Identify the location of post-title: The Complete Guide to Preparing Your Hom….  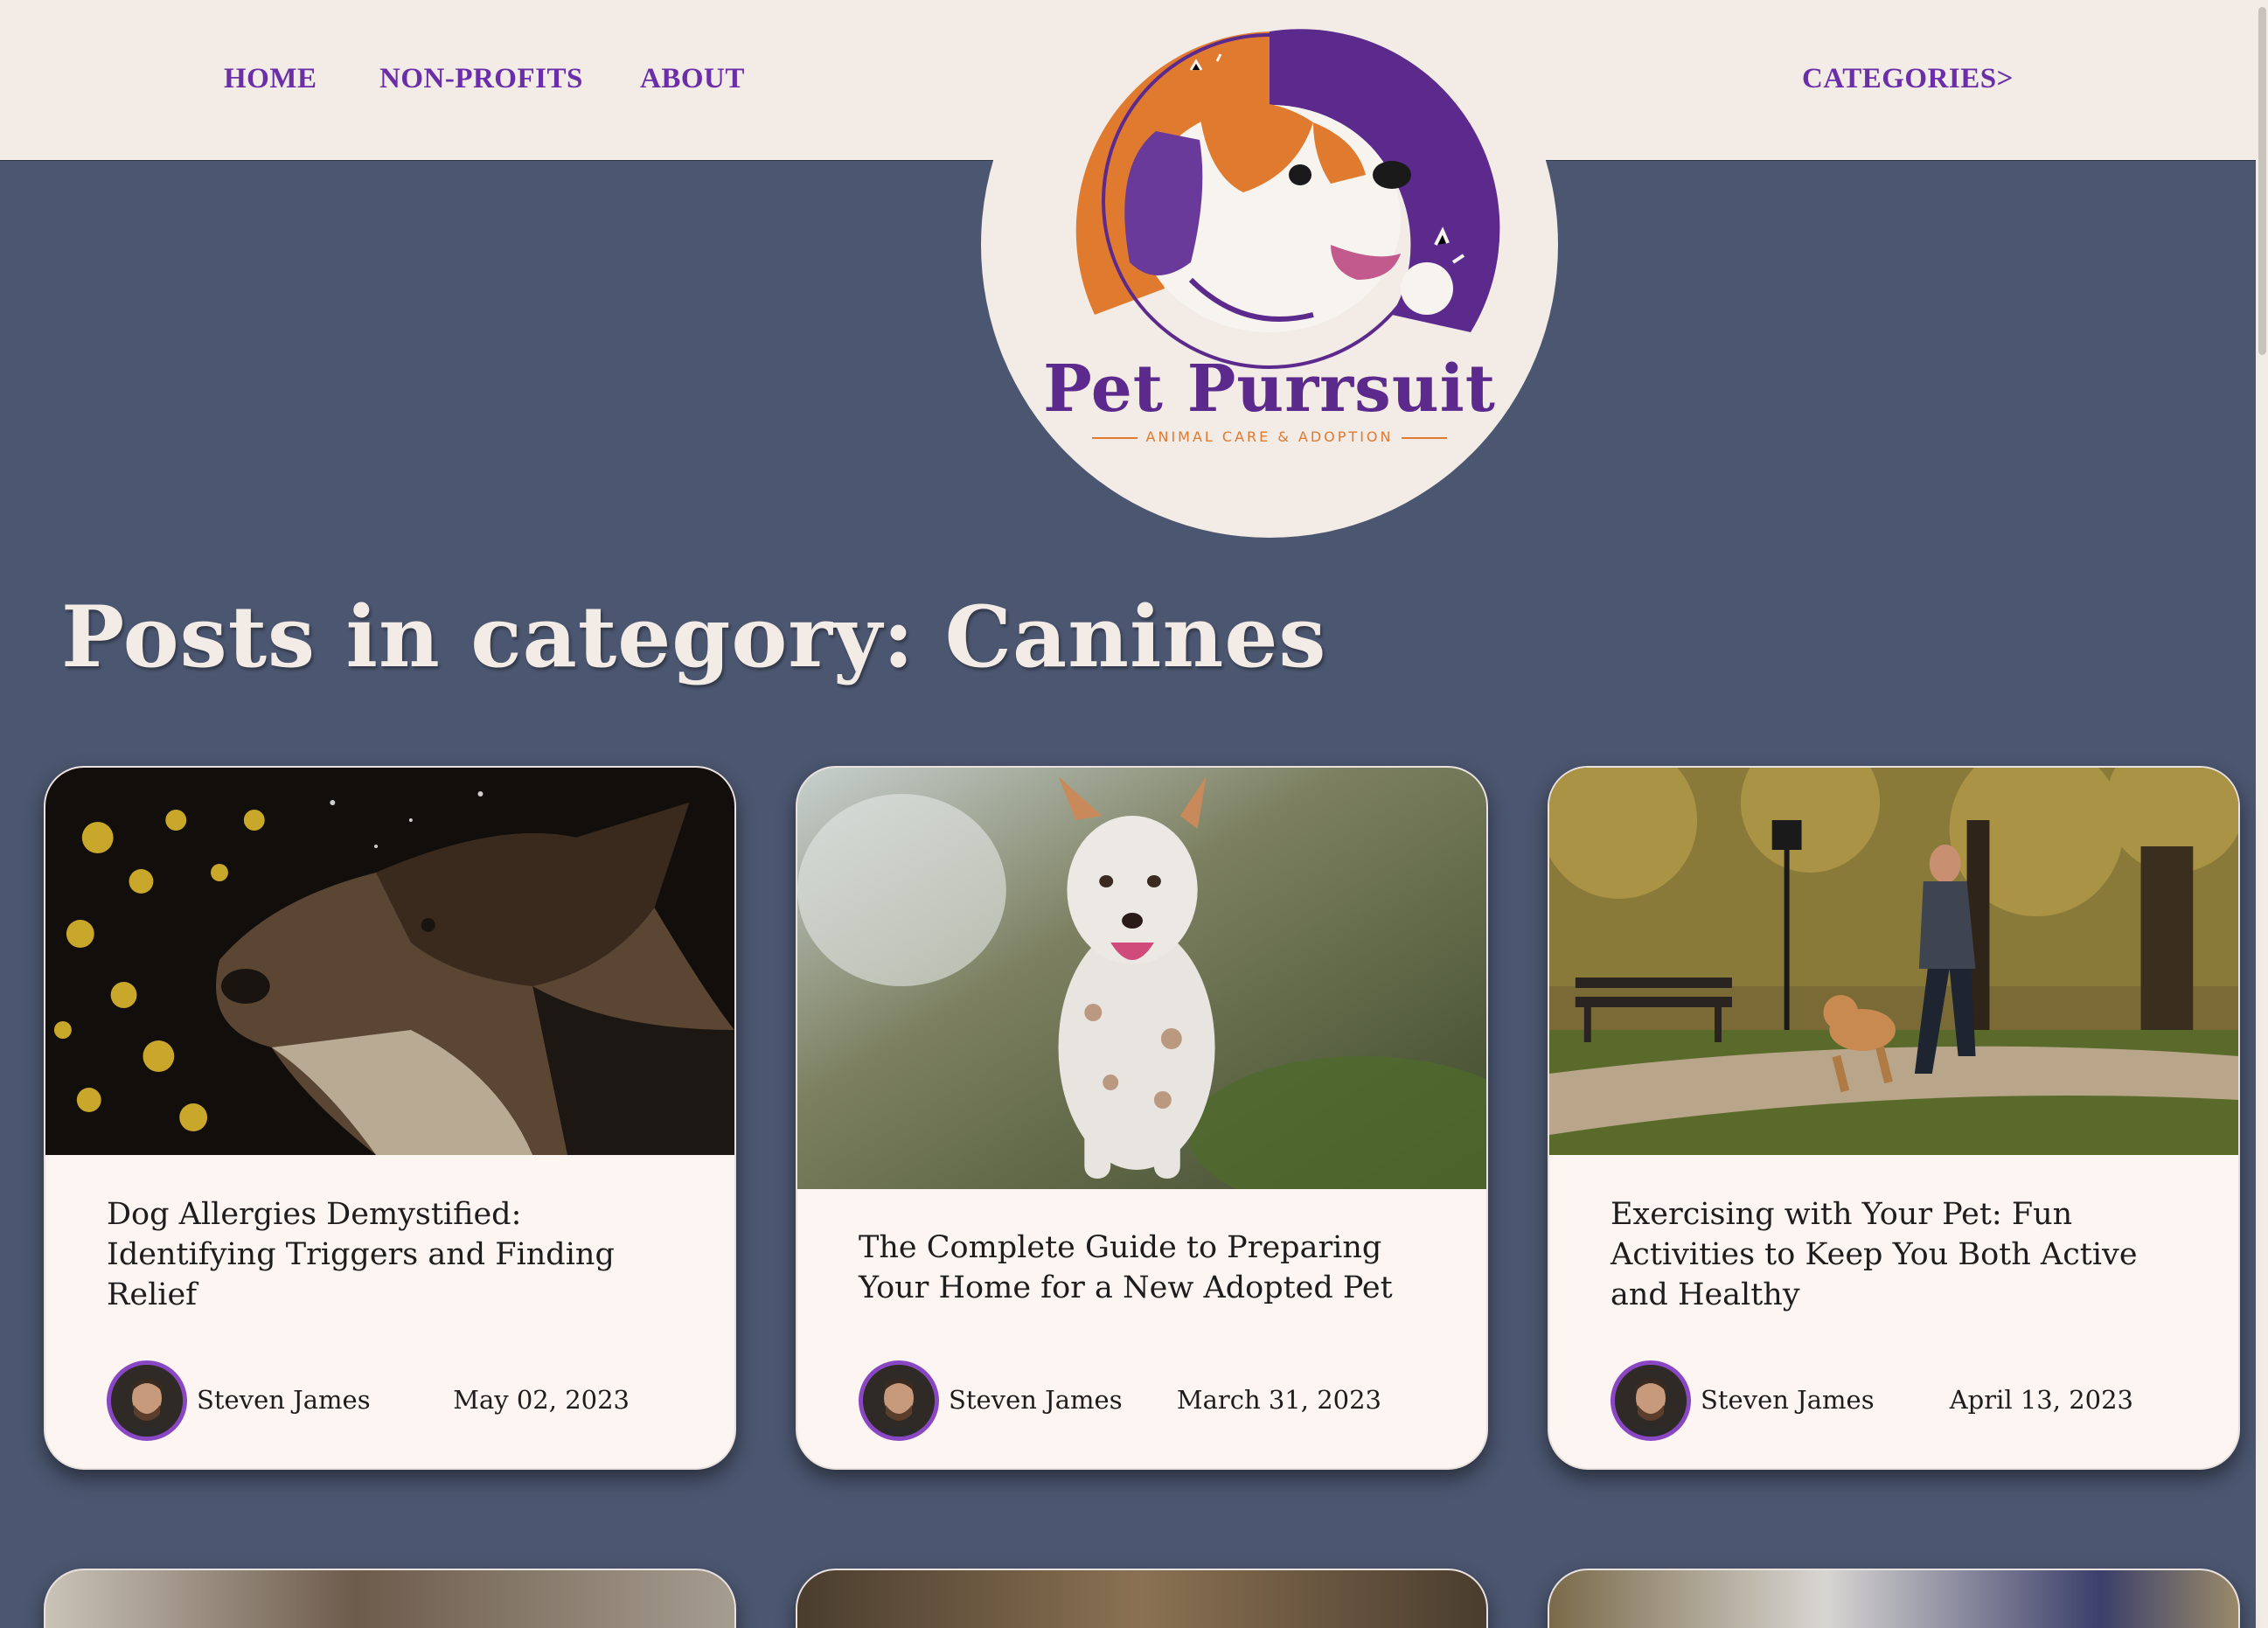
(1146, 1268).